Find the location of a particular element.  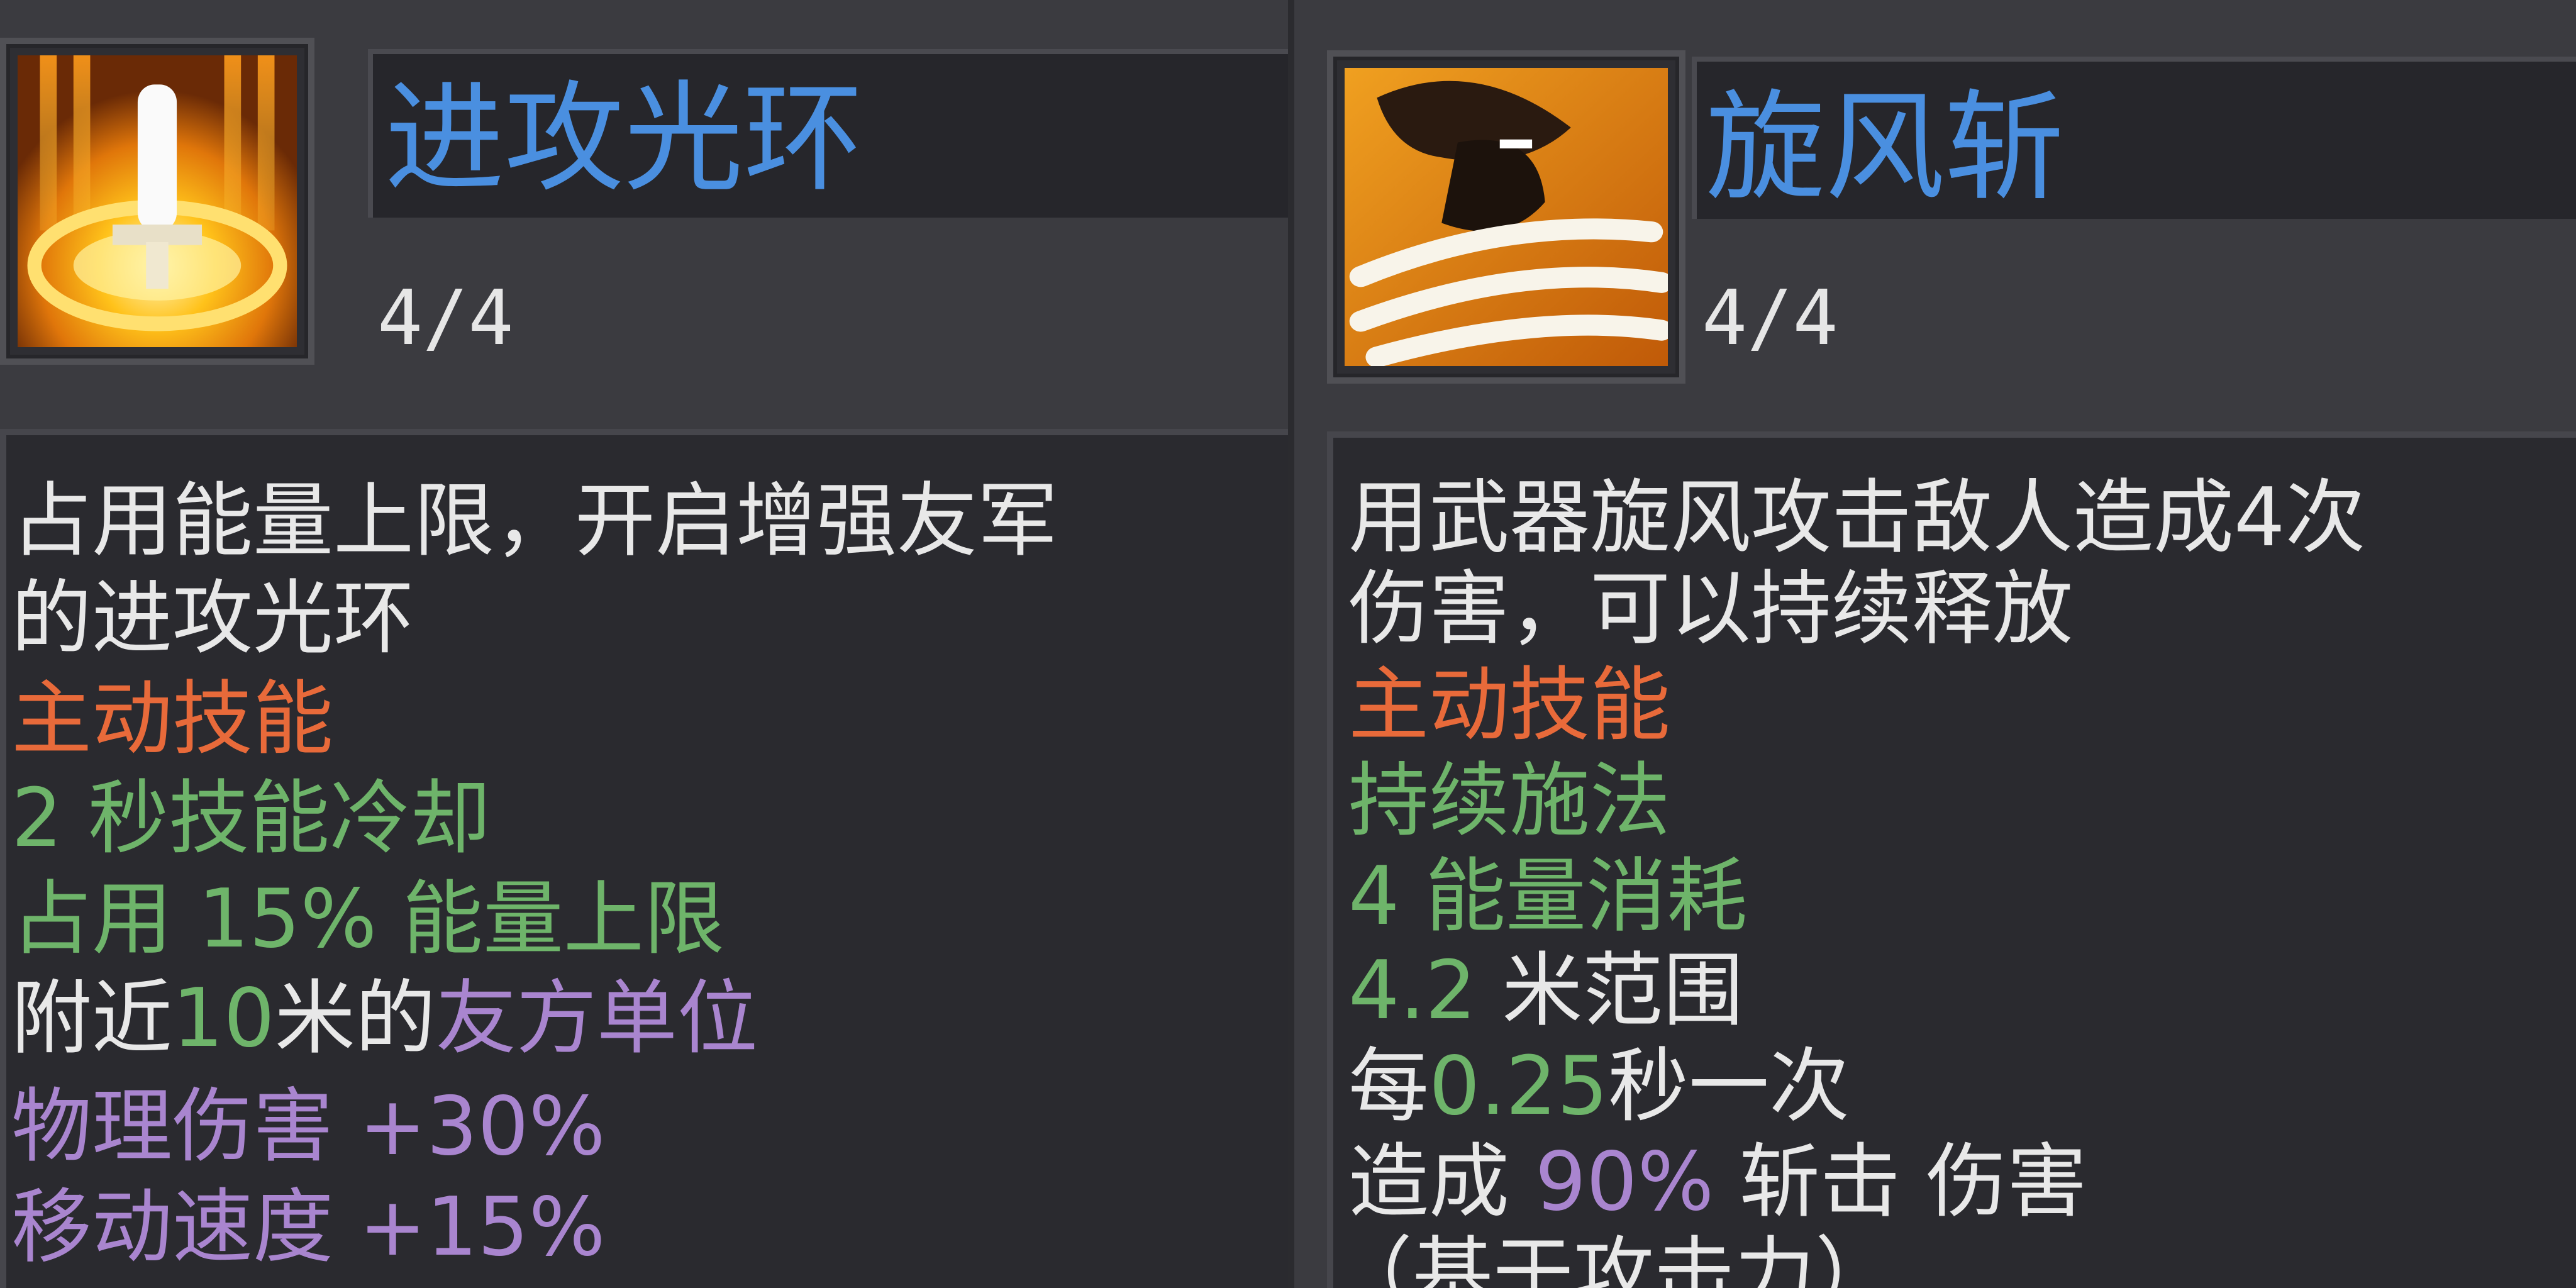

tick-rate-stat: 每0.25秒一次 is located at coordinates (1599, 1086).